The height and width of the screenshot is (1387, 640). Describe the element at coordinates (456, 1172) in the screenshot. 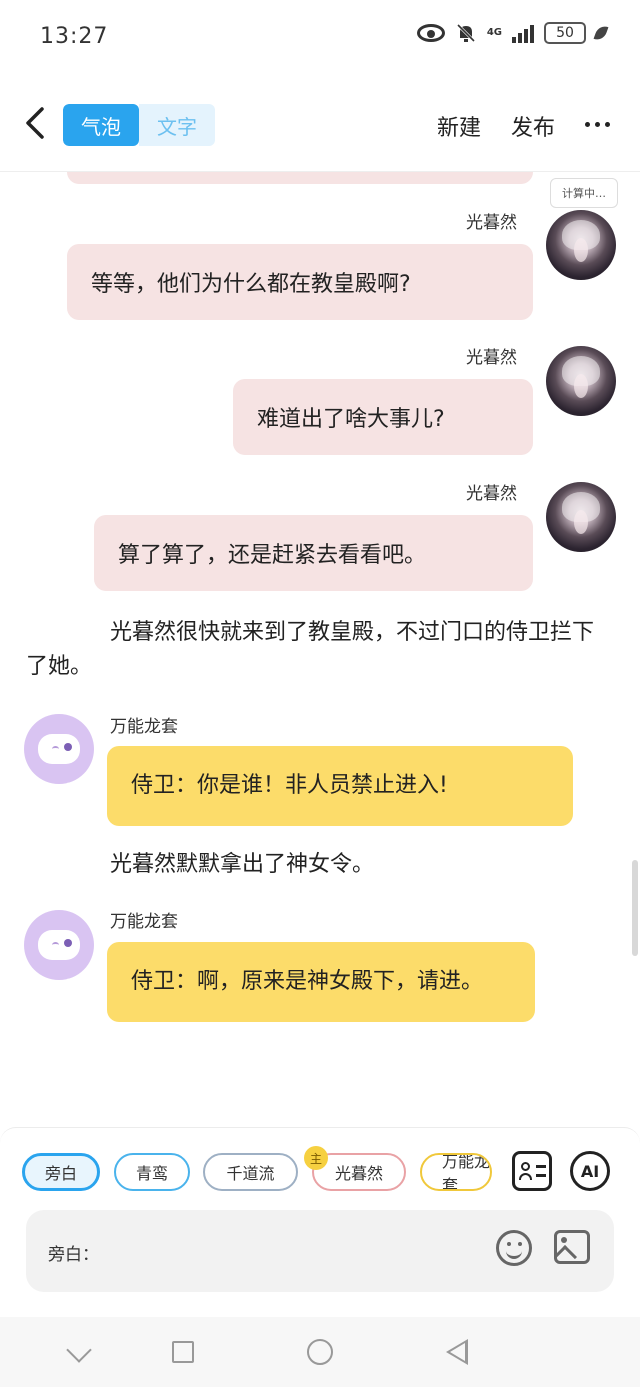

I see `role-chip-wanneng: 万能龙套` at that location.